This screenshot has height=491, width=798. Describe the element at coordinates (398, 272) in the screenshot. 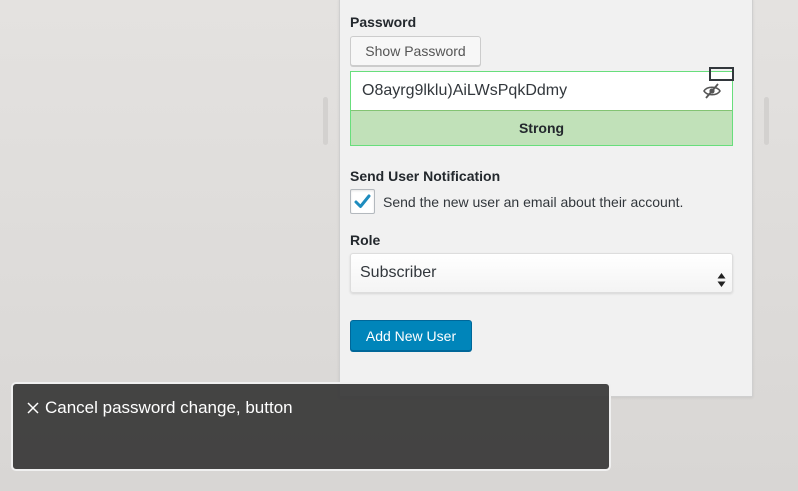

I see `role-select-value: Subscriber` at that location.